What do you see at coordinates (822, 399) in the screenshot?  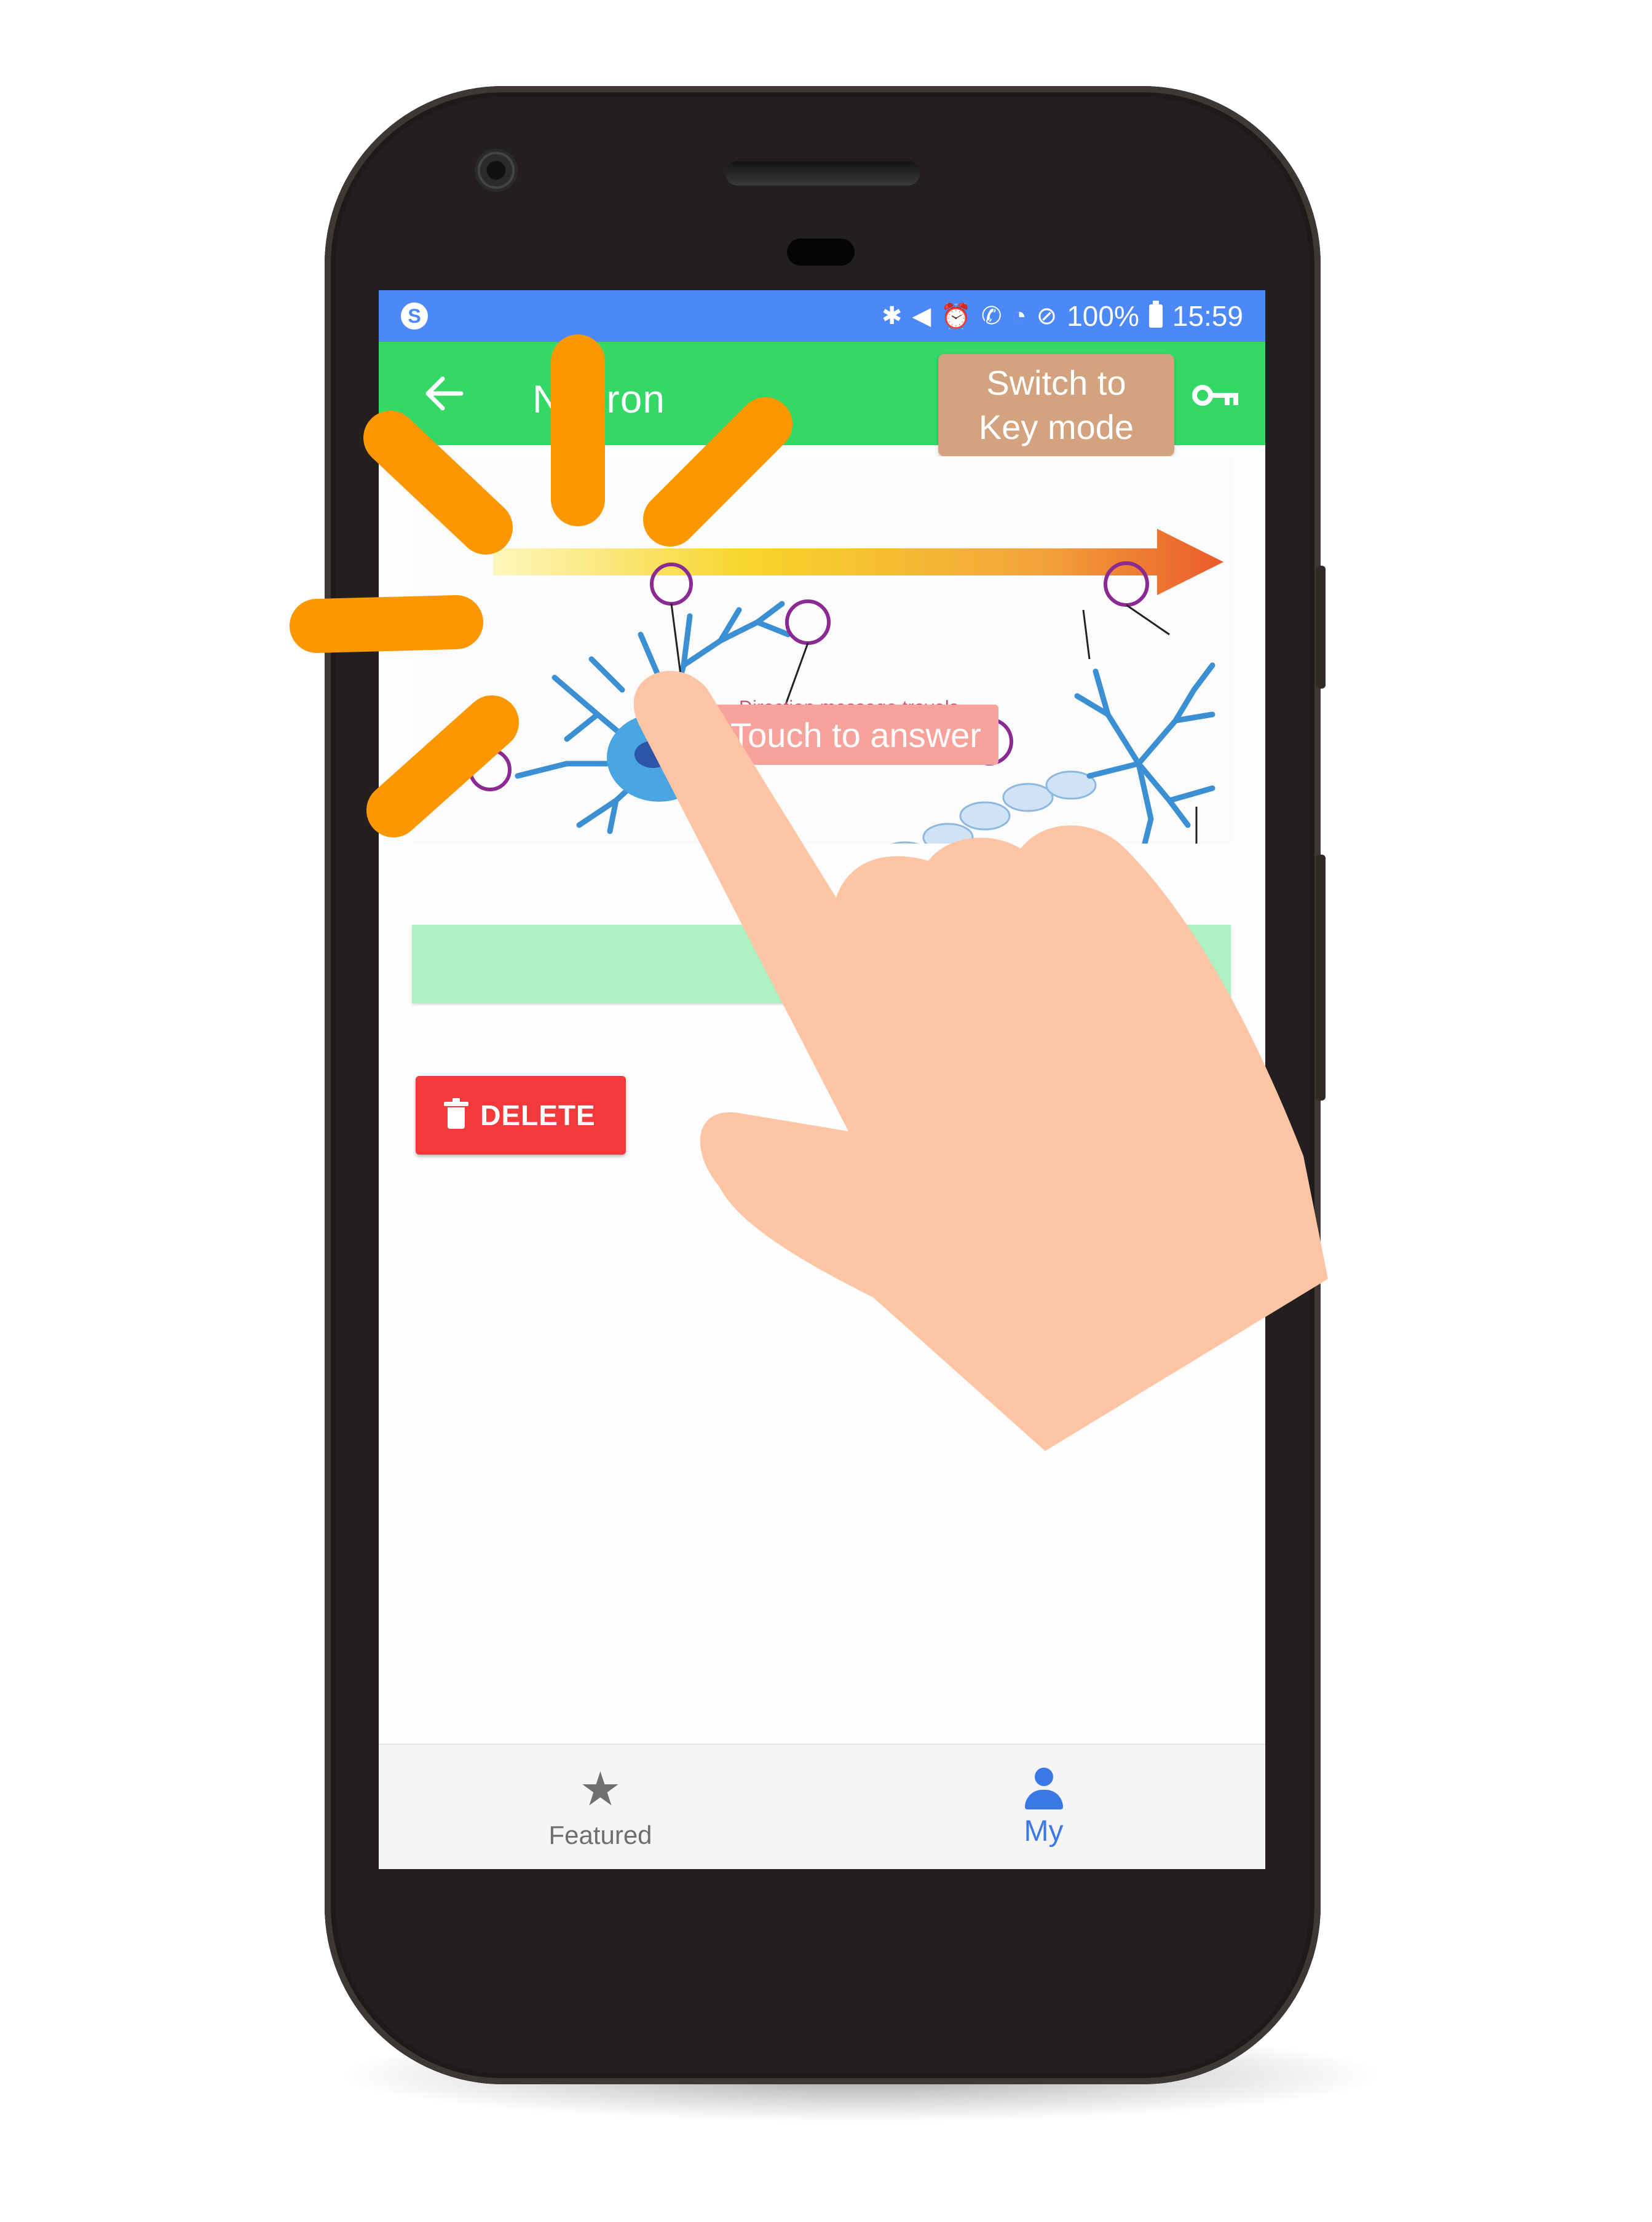 I see `app-bar: Neuron Switch to Key mode` at bounding box center [822, 399].